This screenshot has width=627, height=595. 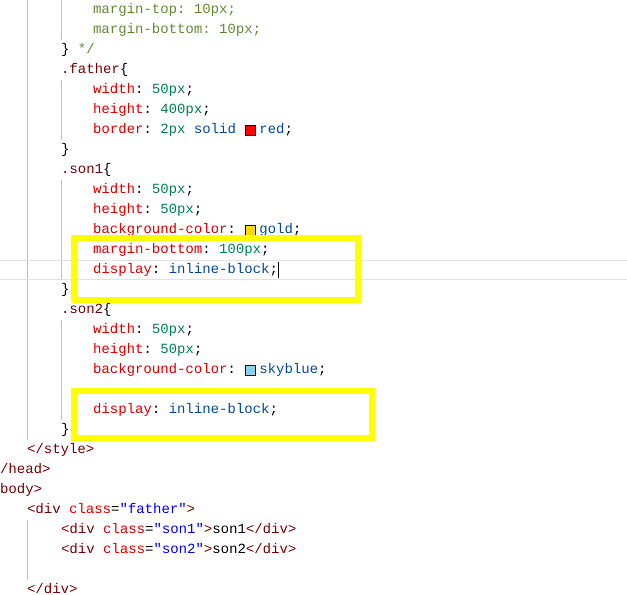 What do you see at coordinates (178, 530) in the screenshot?
I see `code-line: <div class="son1">son1</div>` at bounding box center [178, 530].